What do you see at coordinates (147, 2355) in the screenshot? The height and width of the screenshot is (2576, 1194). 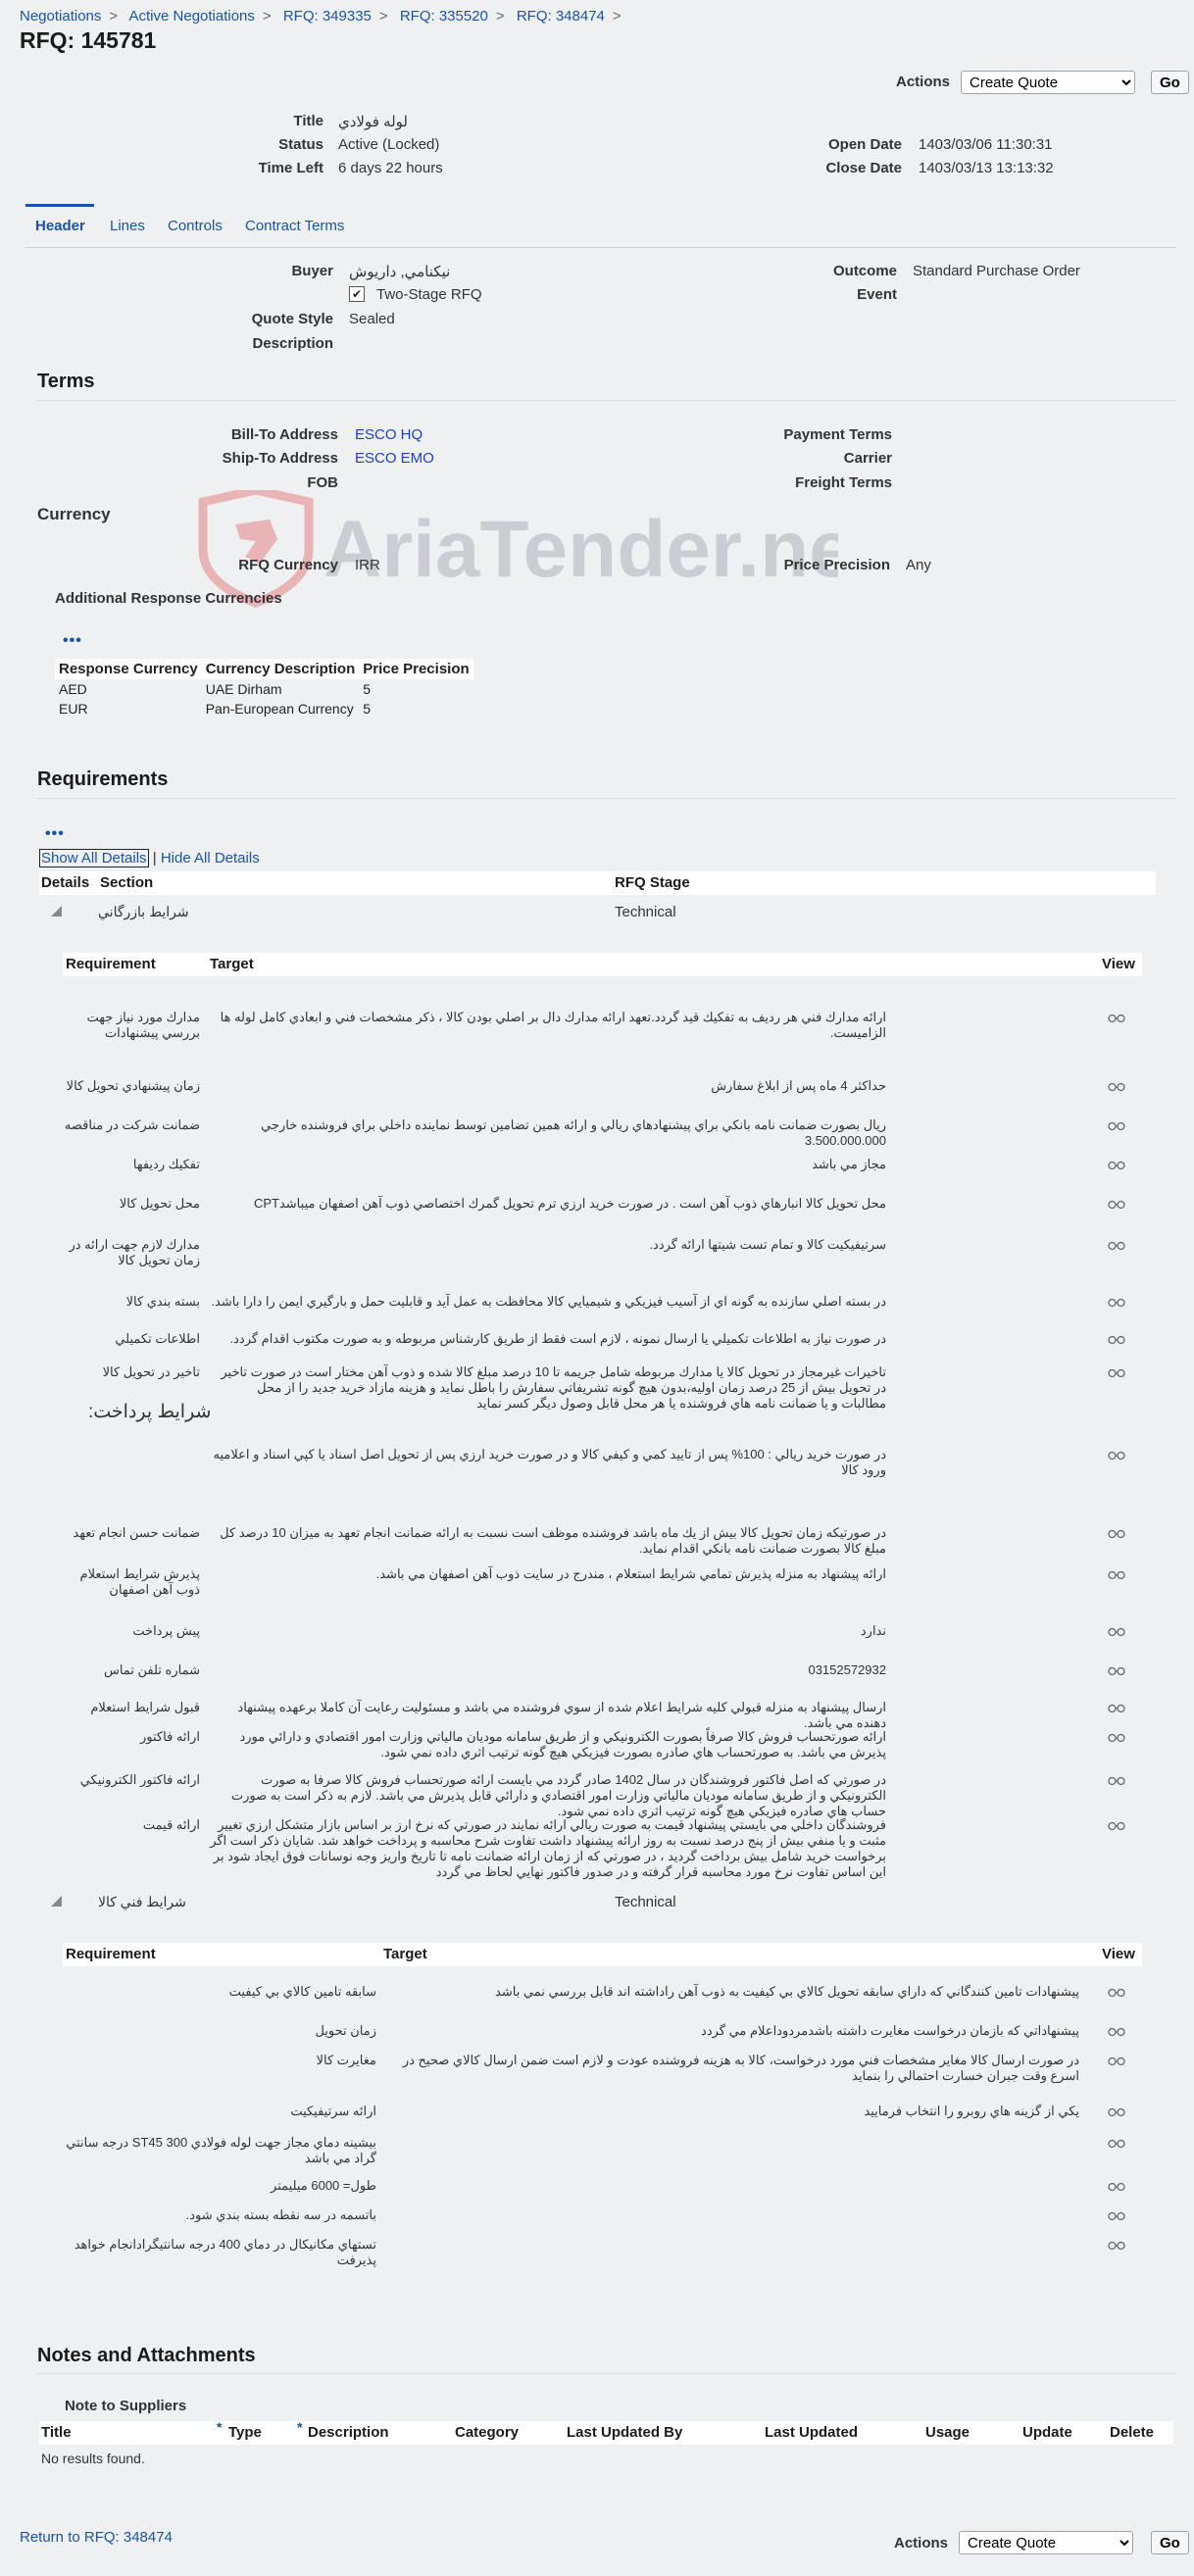 I see `notes-heading: Notes and Attachments` at bounding box center [147, 2355].